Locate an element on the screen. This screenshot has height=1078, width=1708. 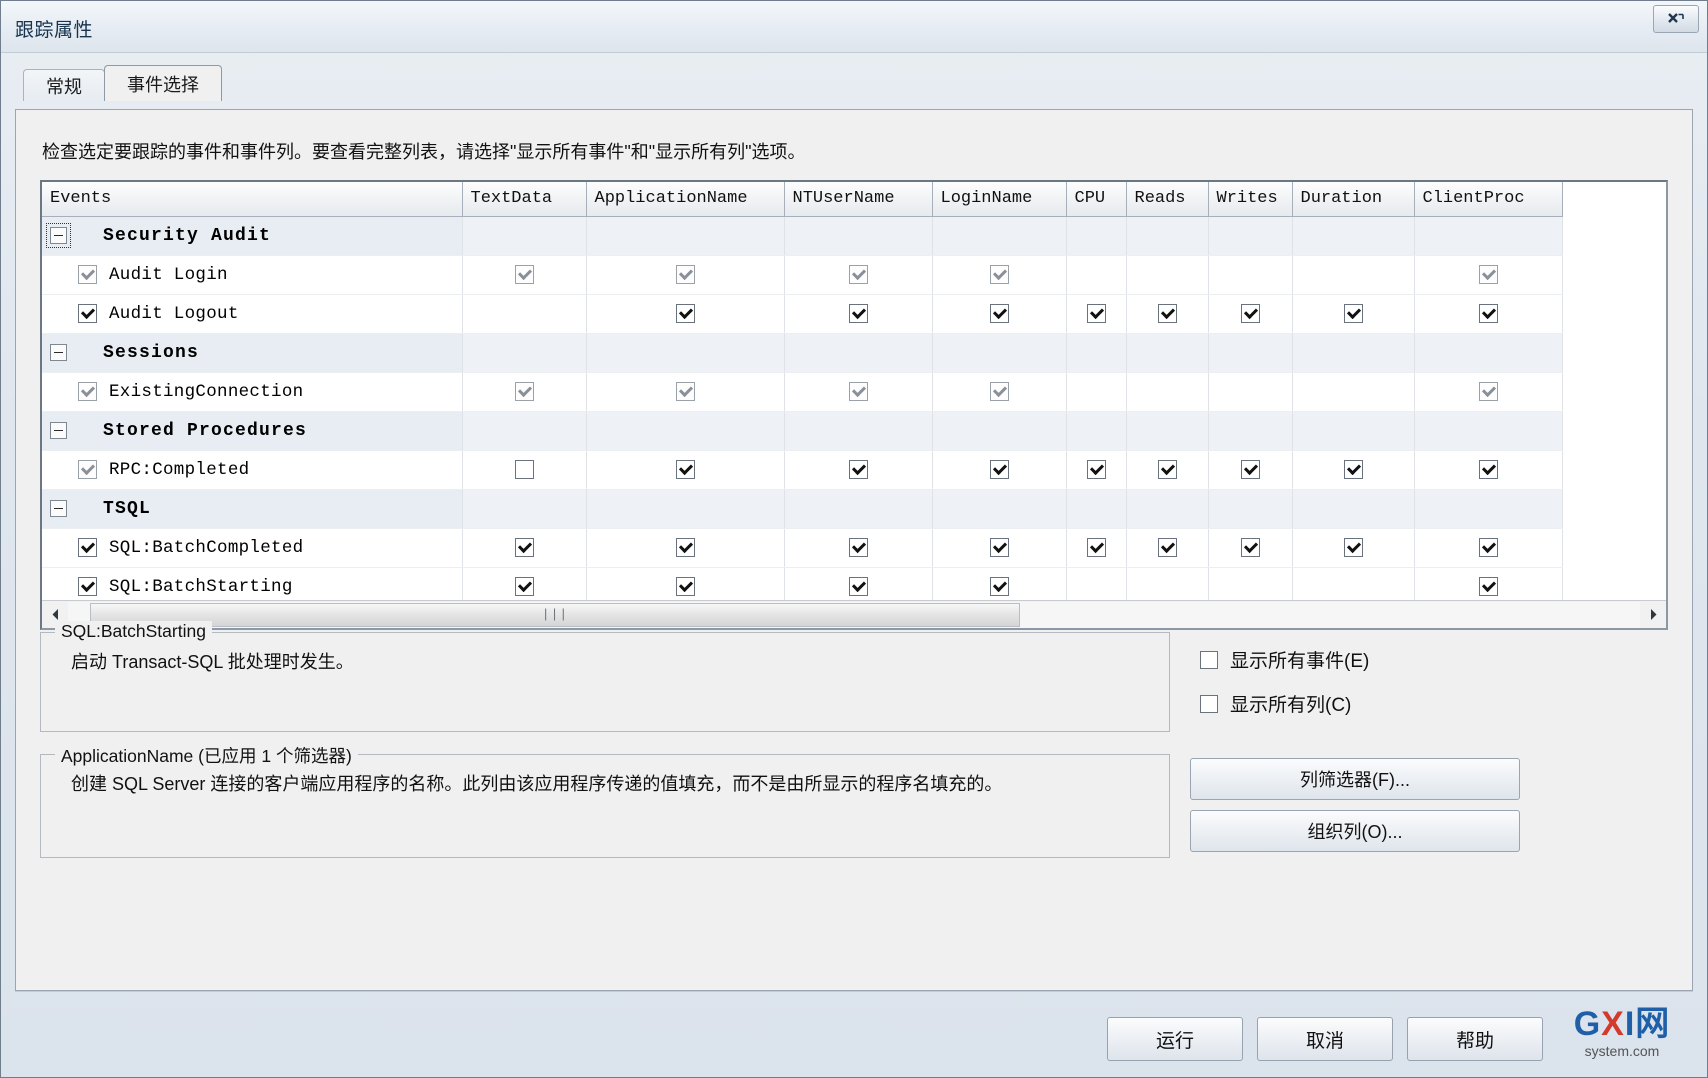
col-header-writes: Writes is located at coordinates (1250, 199).